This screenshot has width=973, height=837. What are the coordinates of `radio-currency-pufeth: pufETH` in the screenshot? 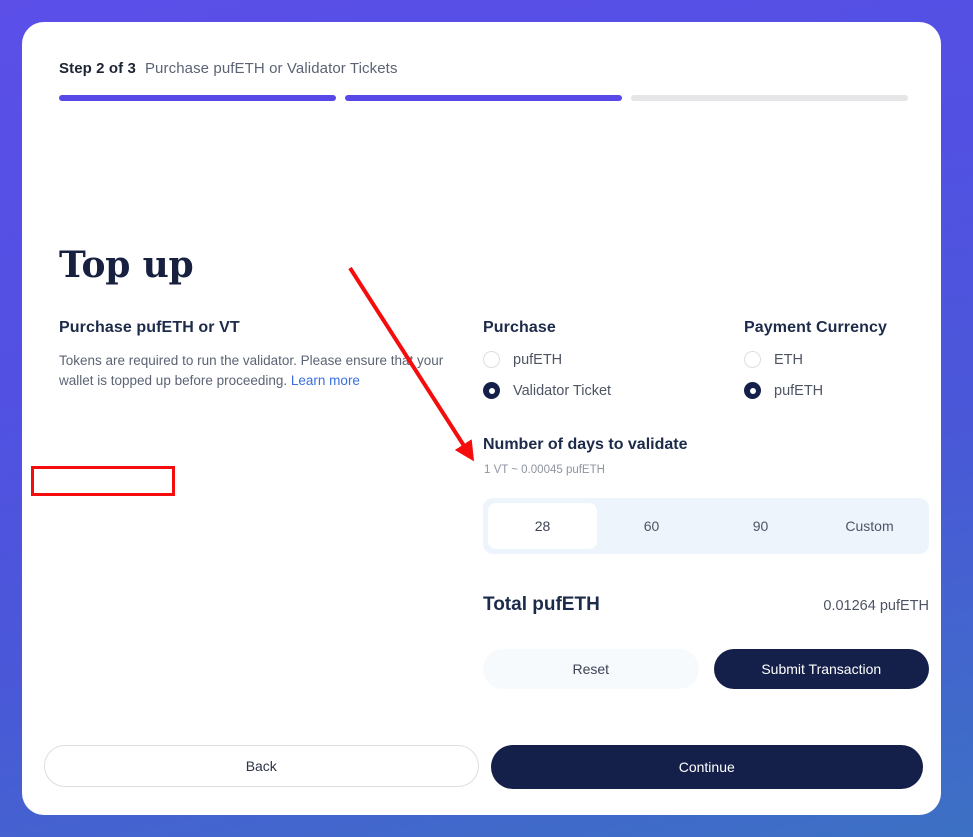 It's located at (842, 390).